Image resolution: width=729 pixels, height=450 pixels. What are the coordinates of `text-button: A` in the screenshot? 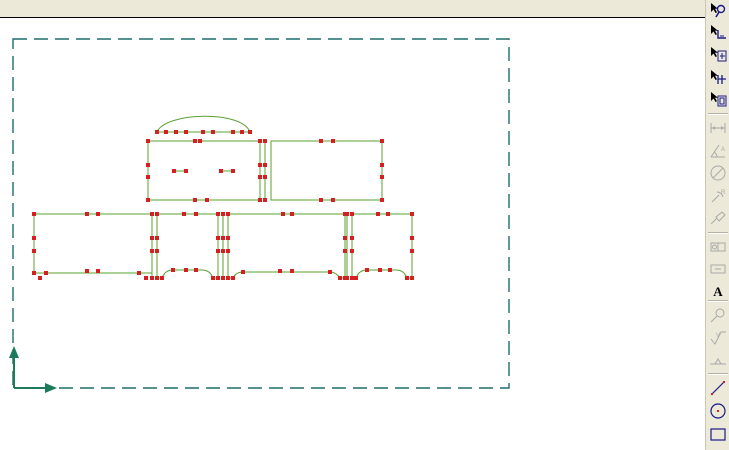 It's located at (718, 292).